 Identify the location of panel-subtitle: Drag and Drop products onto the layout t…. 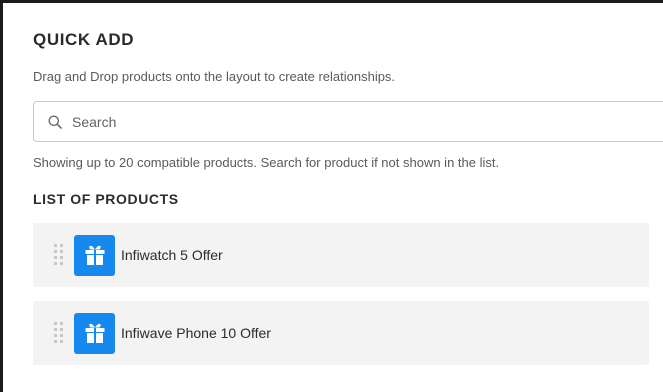
(214, 76).